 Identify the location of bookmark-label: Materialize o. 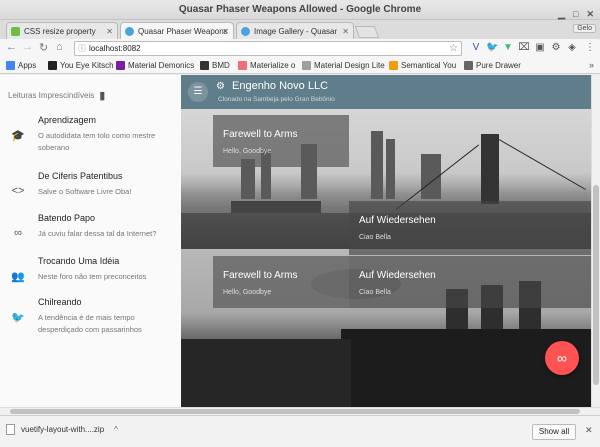
(273, 65).